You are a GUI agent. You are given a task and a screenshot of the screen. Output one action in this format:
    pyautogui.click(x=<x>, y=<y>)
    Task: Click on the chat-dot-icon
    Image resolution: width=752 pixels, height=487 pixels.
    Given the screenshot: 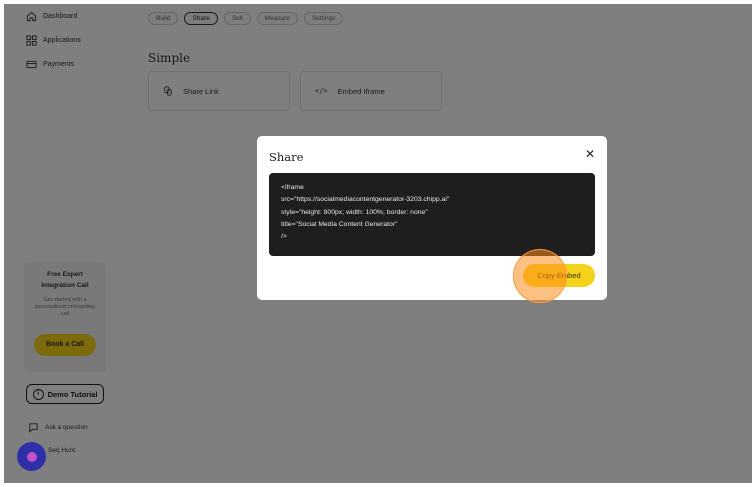 What is the action you would take?
    pyautogui.click(x=31, y=456)
    